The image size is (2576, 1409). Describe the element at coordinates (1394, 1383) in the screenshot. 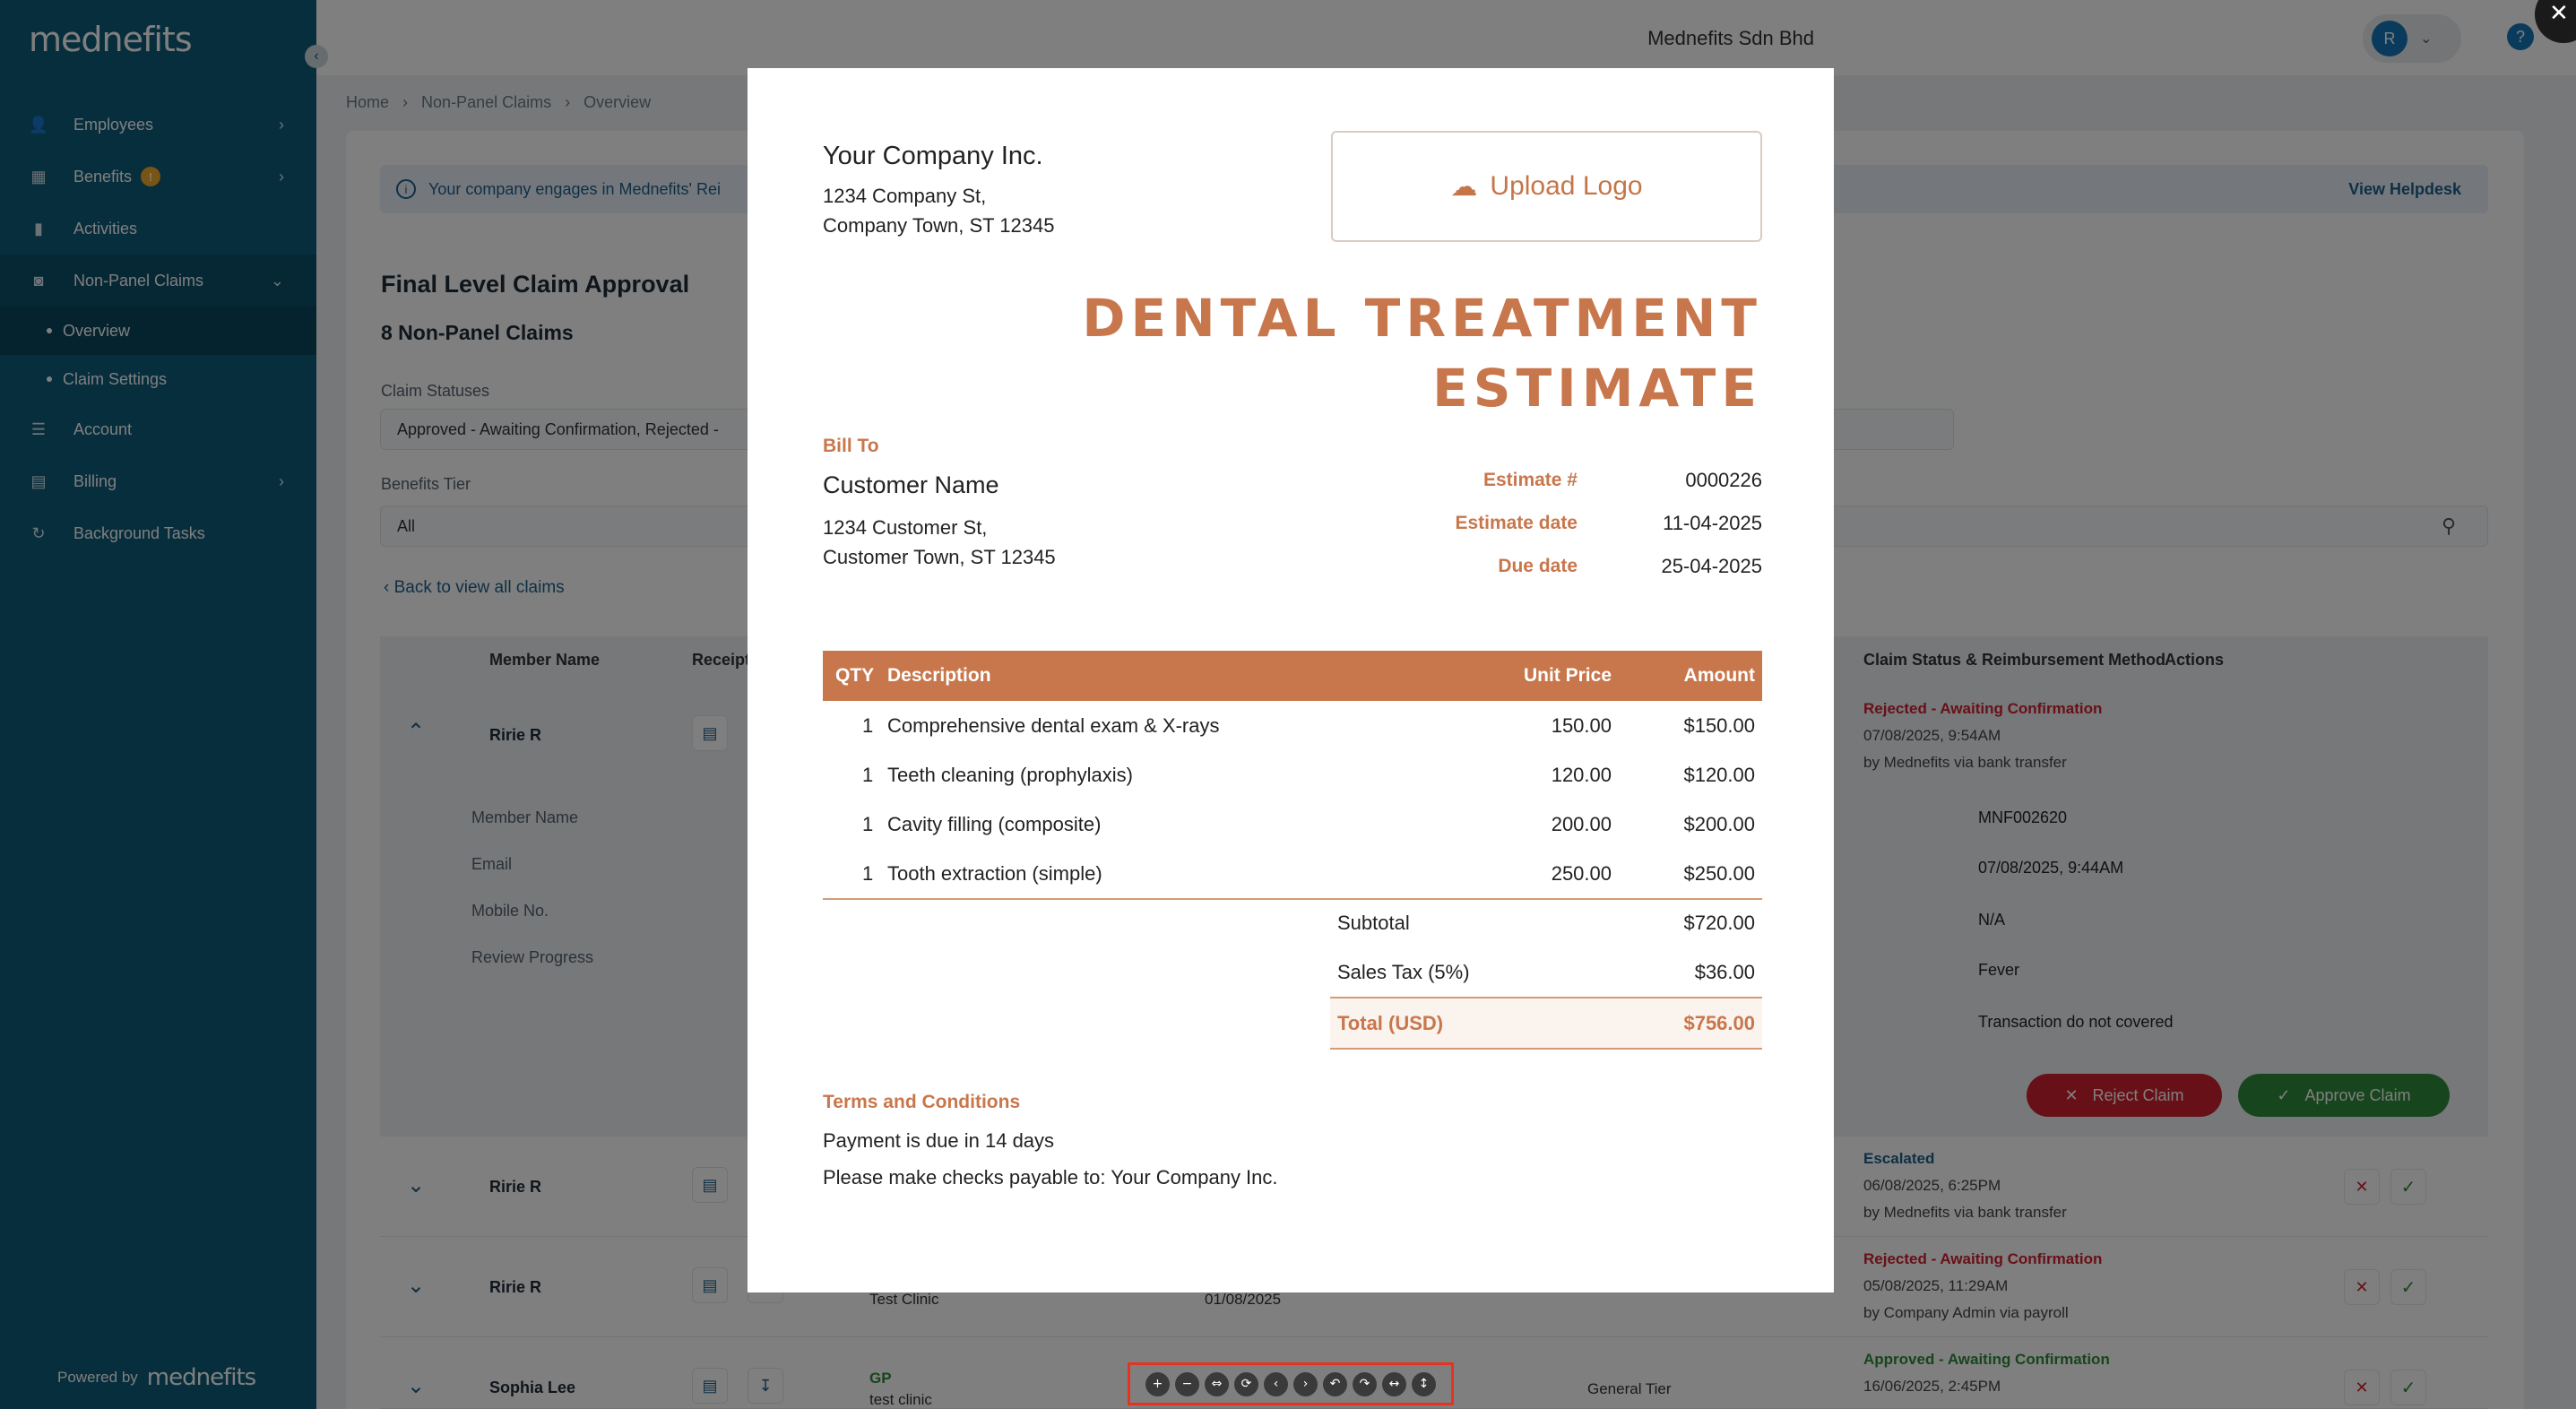

I see `flip-horizontal-icon: ↔` at that location.